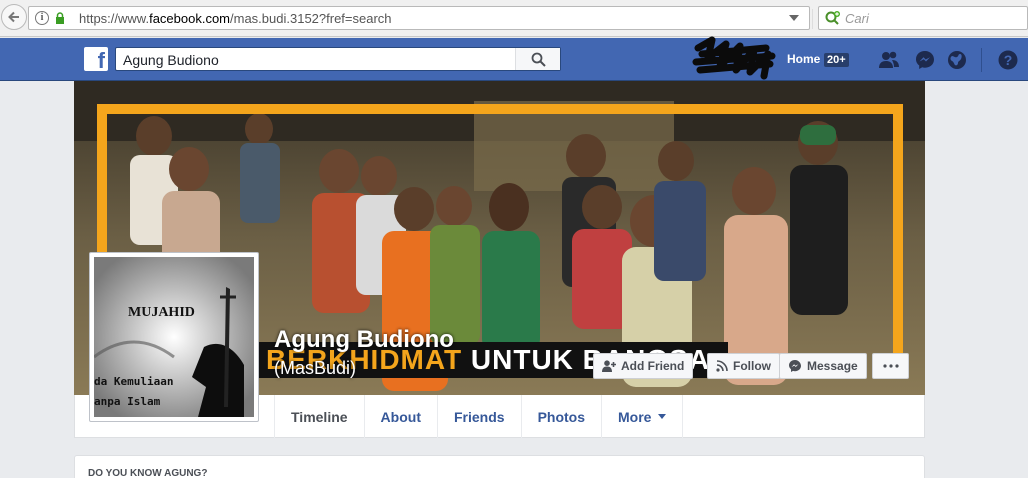 This screenshot has width=1028, height=478. Describe the element at coordinates (662, 416) in the screenshot. I see `caret-down-icon` at that location.